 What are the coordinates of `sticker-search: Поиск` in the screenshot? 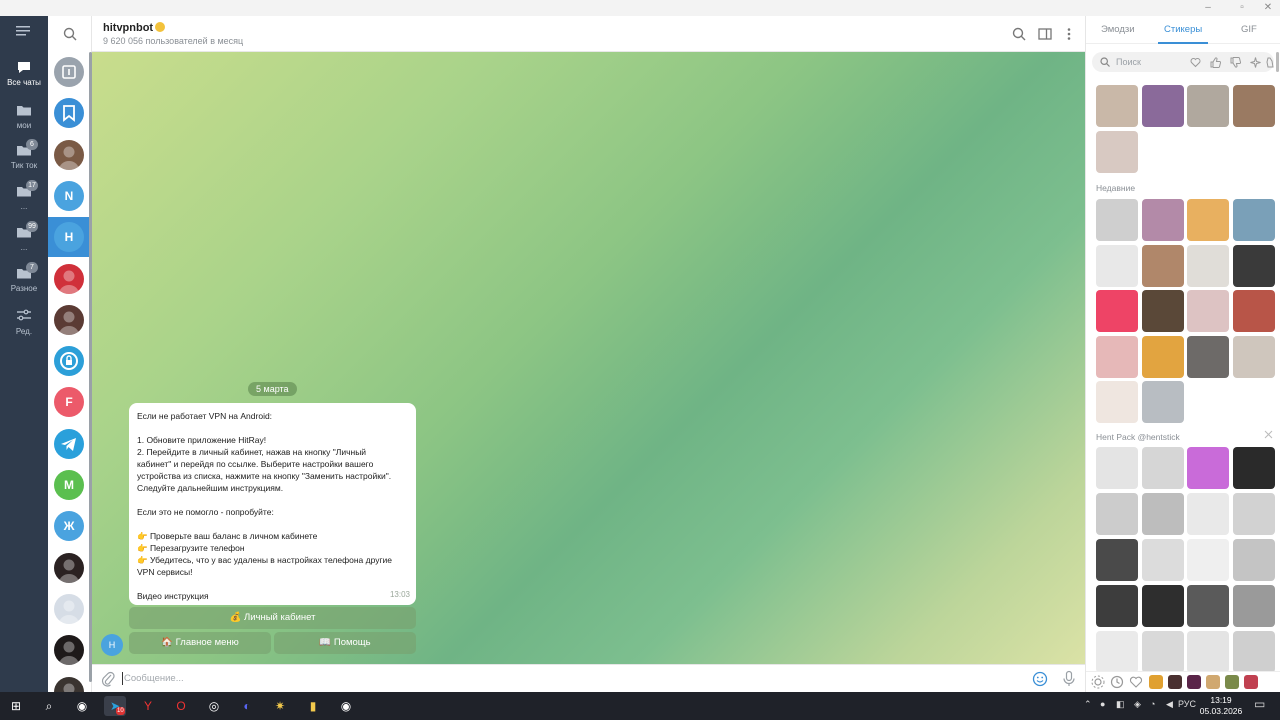 It's located at (1183, 62).